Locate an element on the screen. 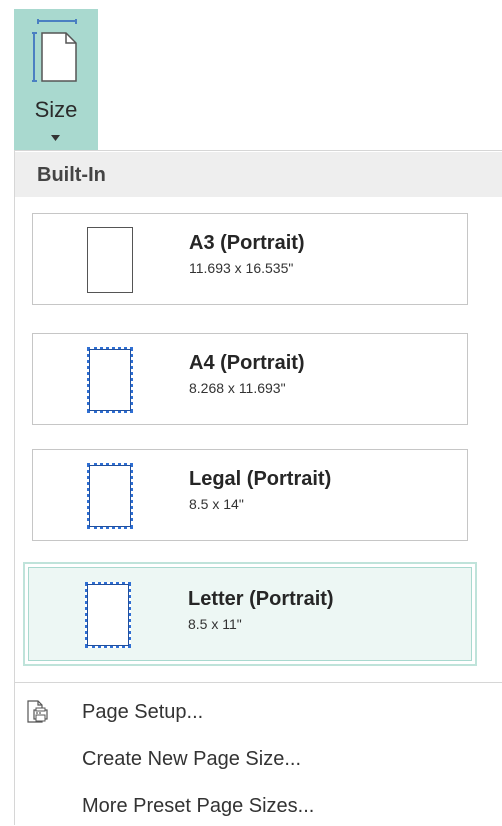 This screenshot has width=502, height=826. section-header-label: Built-In is located at coordinates (71, 175).